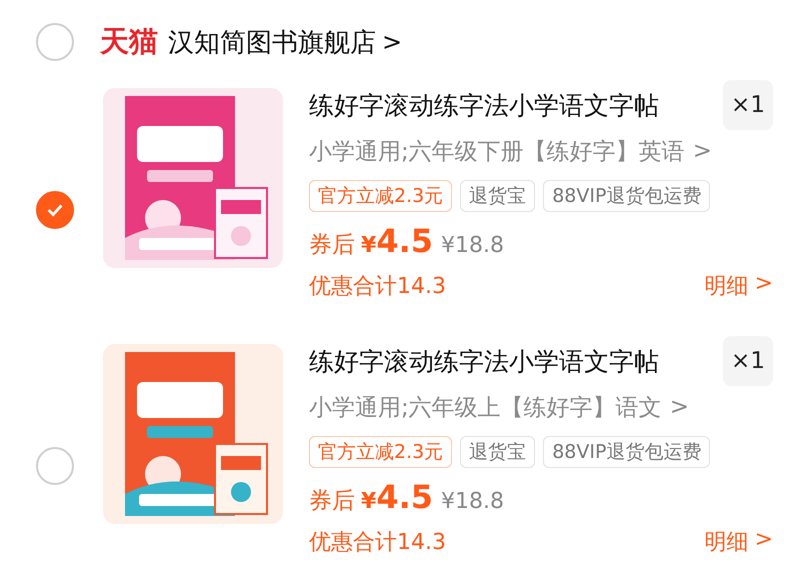 This screenshot has height=578, width=800. What do you see at coordinates (392, 42) in the screenshot?
I see `store-arrow: >` at bounding box center [392, 42].